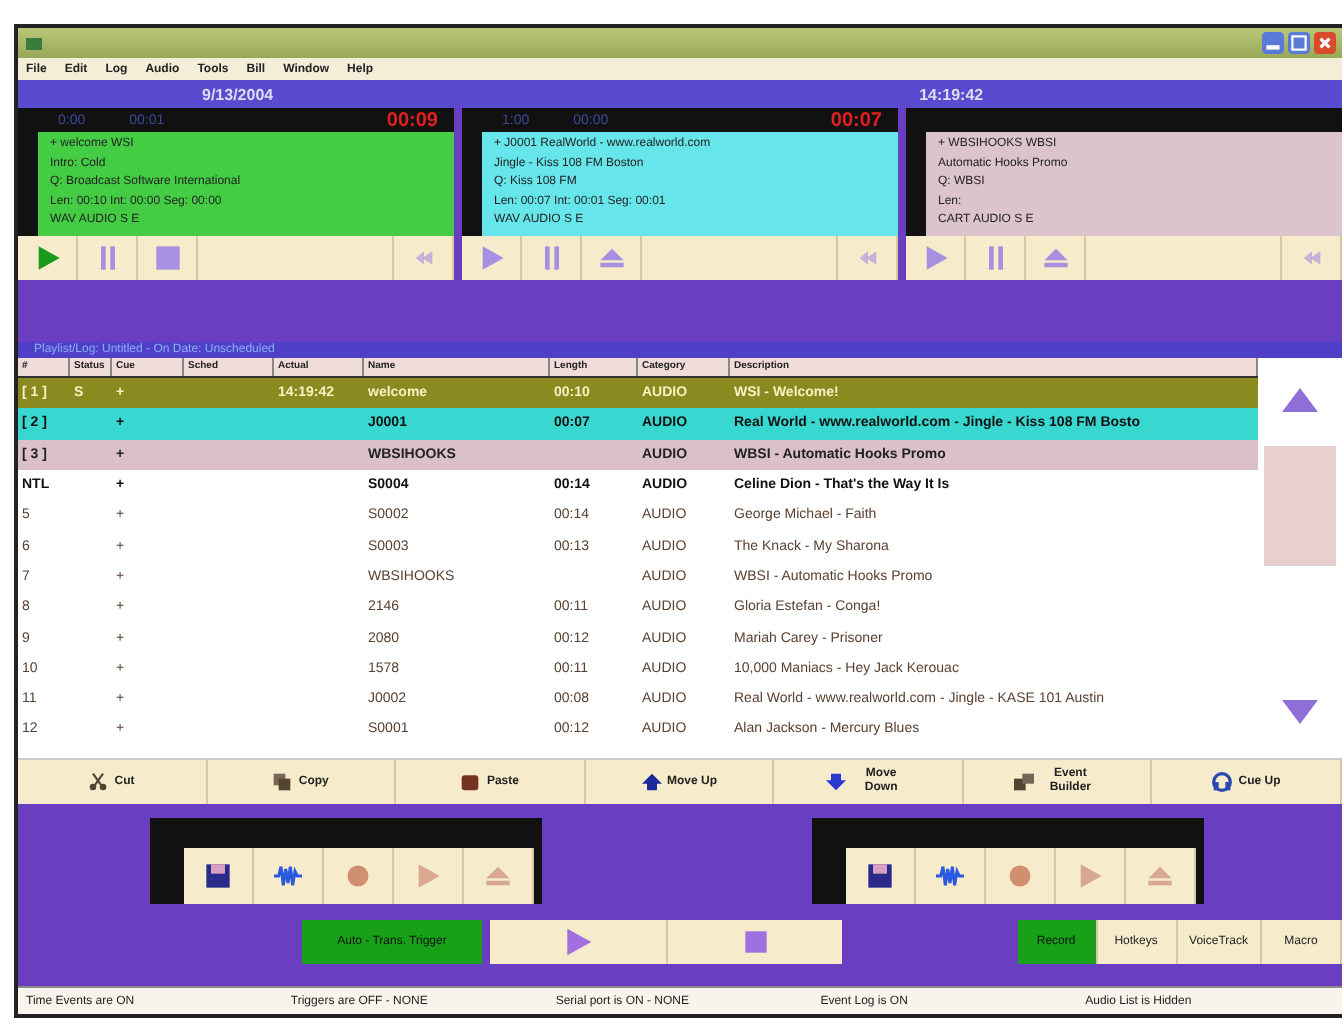 This screenshot has height=1026, width=1342. I want to click on app-icon, so click(34, 43).